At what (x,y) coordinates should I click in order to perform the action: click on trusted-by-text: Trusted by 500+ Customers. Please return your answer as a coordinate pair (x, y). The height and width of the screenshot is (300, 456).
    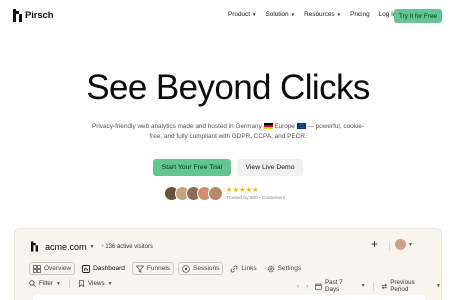
    Looking at the image, I should click on (256, 198).